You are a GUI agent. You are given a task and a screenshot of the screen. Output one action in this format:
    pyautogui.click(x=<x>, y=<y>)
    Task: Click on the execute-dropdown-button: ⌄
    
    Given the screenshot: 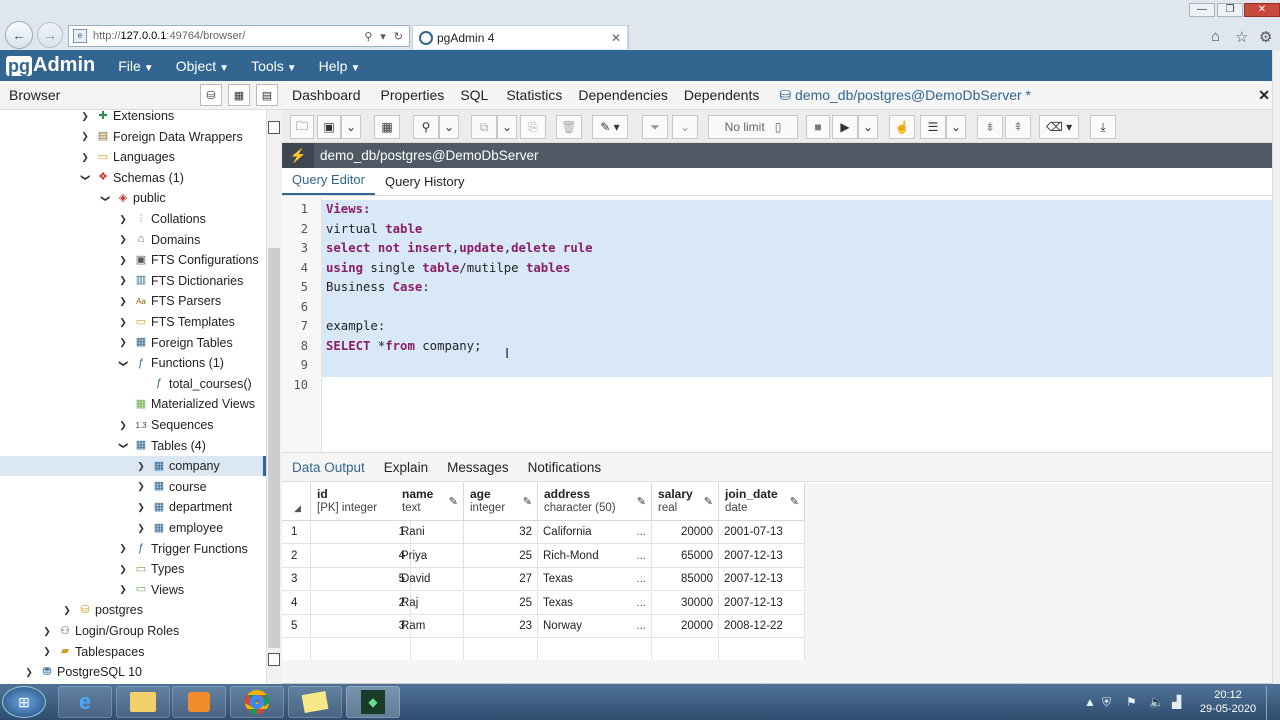 What is the action you would take?
    pyautogui.click(x=868, y=127)
    